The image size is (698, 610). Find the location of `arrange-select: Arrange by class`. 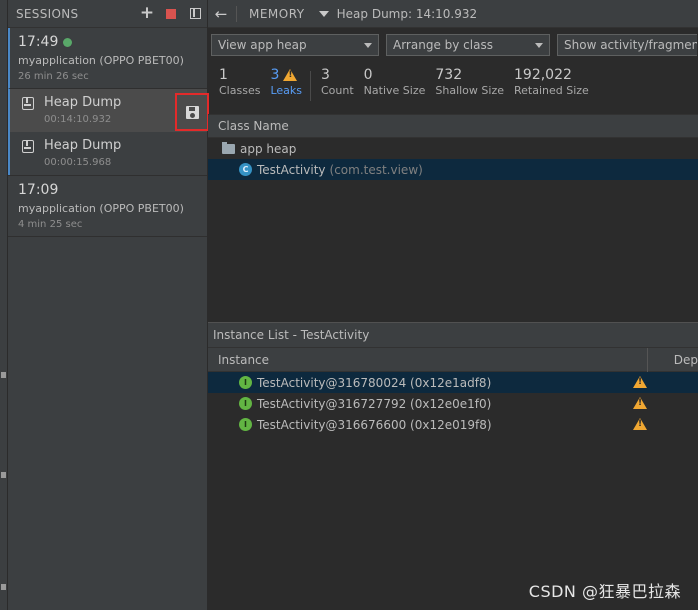

arrange-select: Arrange by class is located at coordinates (468, 45).